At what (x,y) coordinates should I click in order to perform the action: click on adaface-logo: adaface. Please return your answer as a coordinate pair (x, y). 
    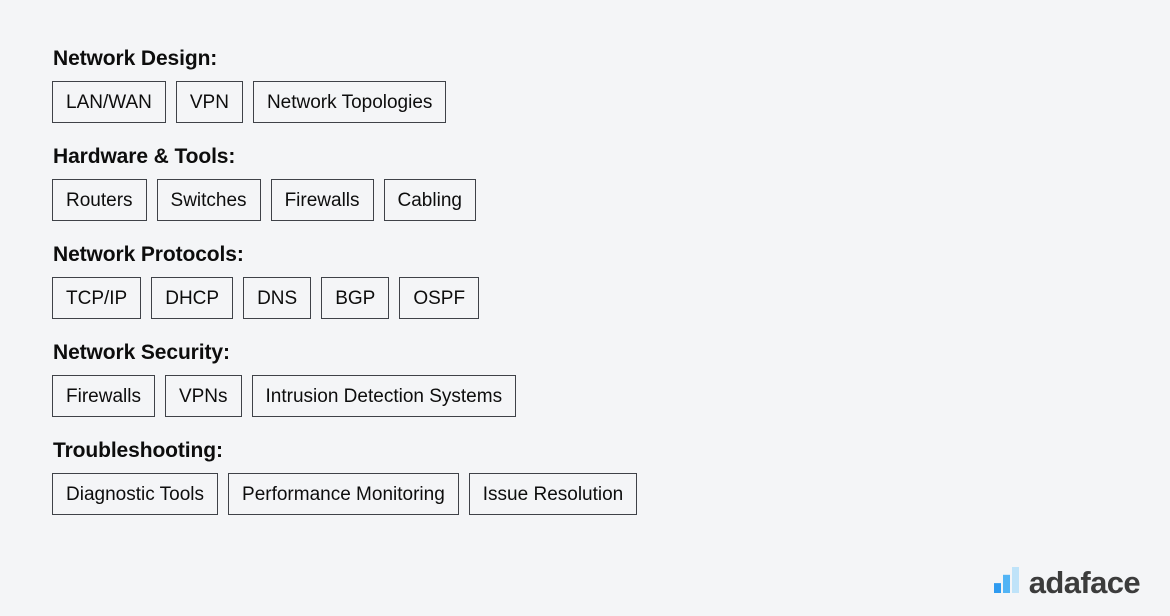
    Looking at the image, I should click on (1067, 582).